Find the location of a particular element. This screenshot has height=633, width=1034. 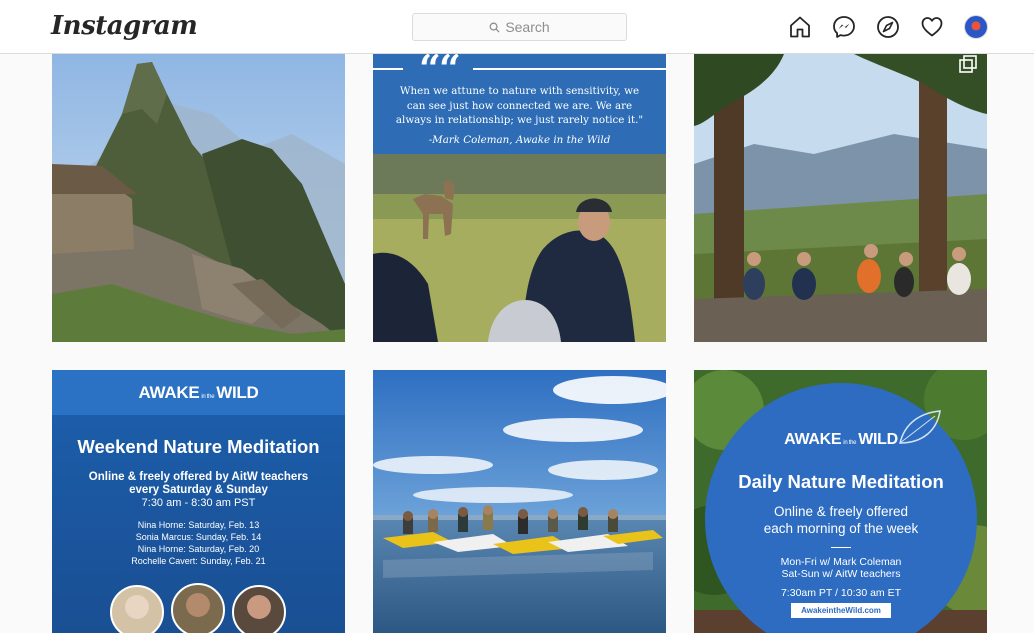

messenger-icon is located at coordinates (844, 27).